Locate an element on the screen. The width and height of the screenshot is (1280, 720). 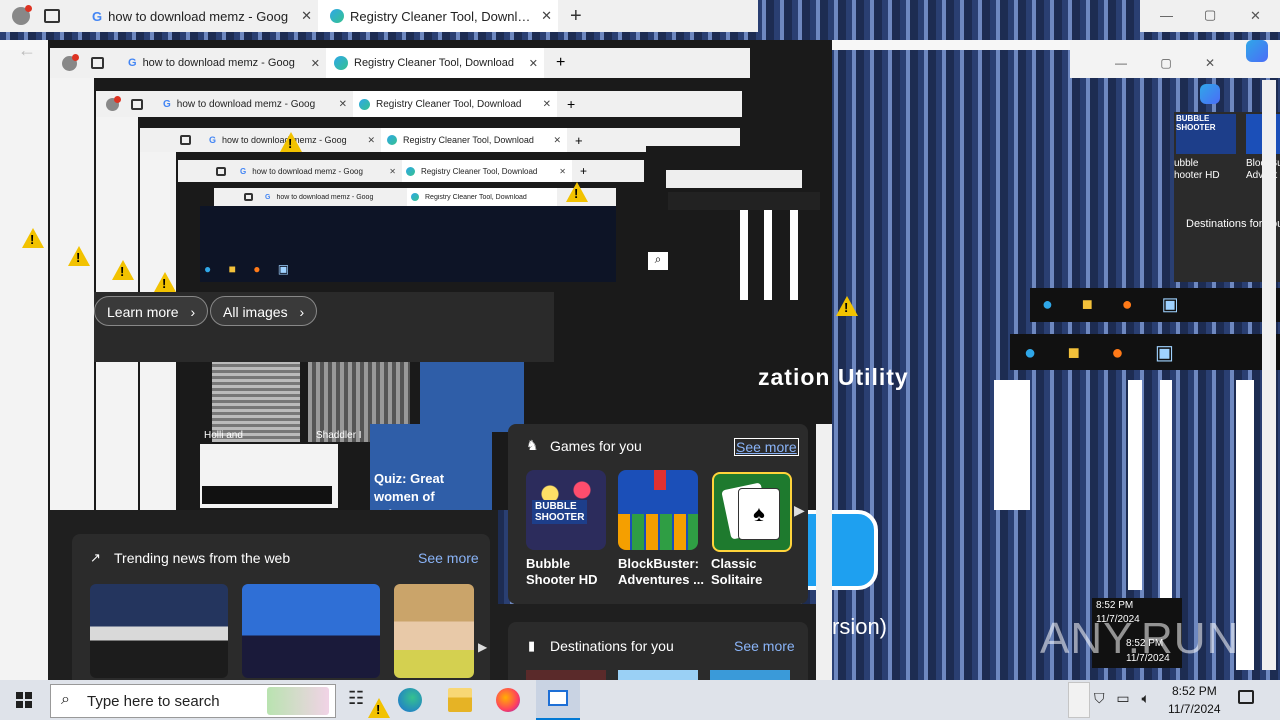
game-tile-solitaire: ♠ is located at coordinates (752, 512).